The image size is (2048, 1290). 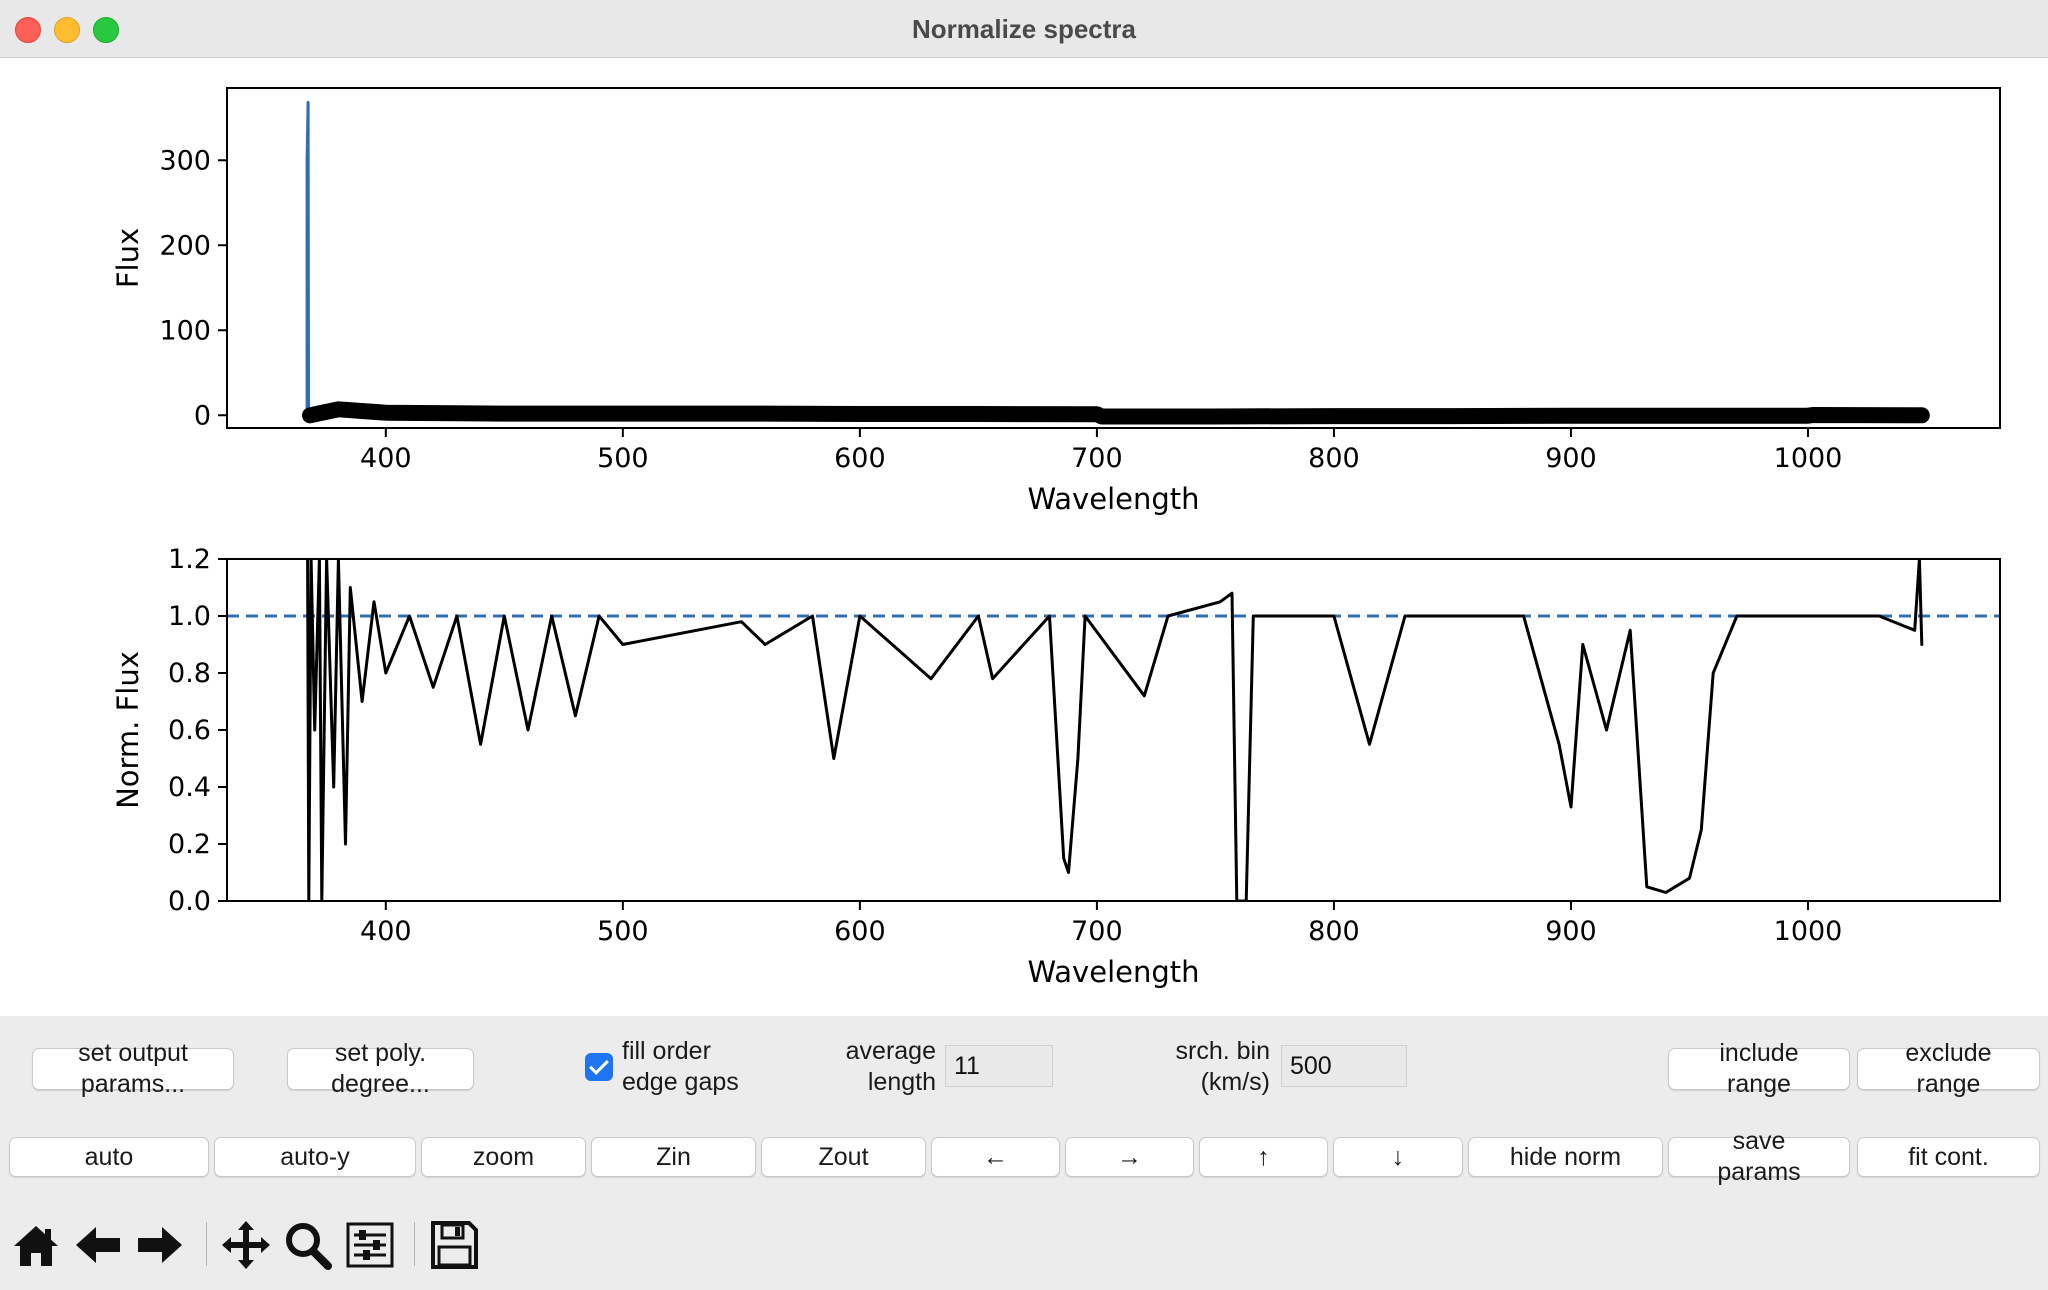 I want to click on chart-1-x-tick-label: 700, so click(x=1097, y=458).